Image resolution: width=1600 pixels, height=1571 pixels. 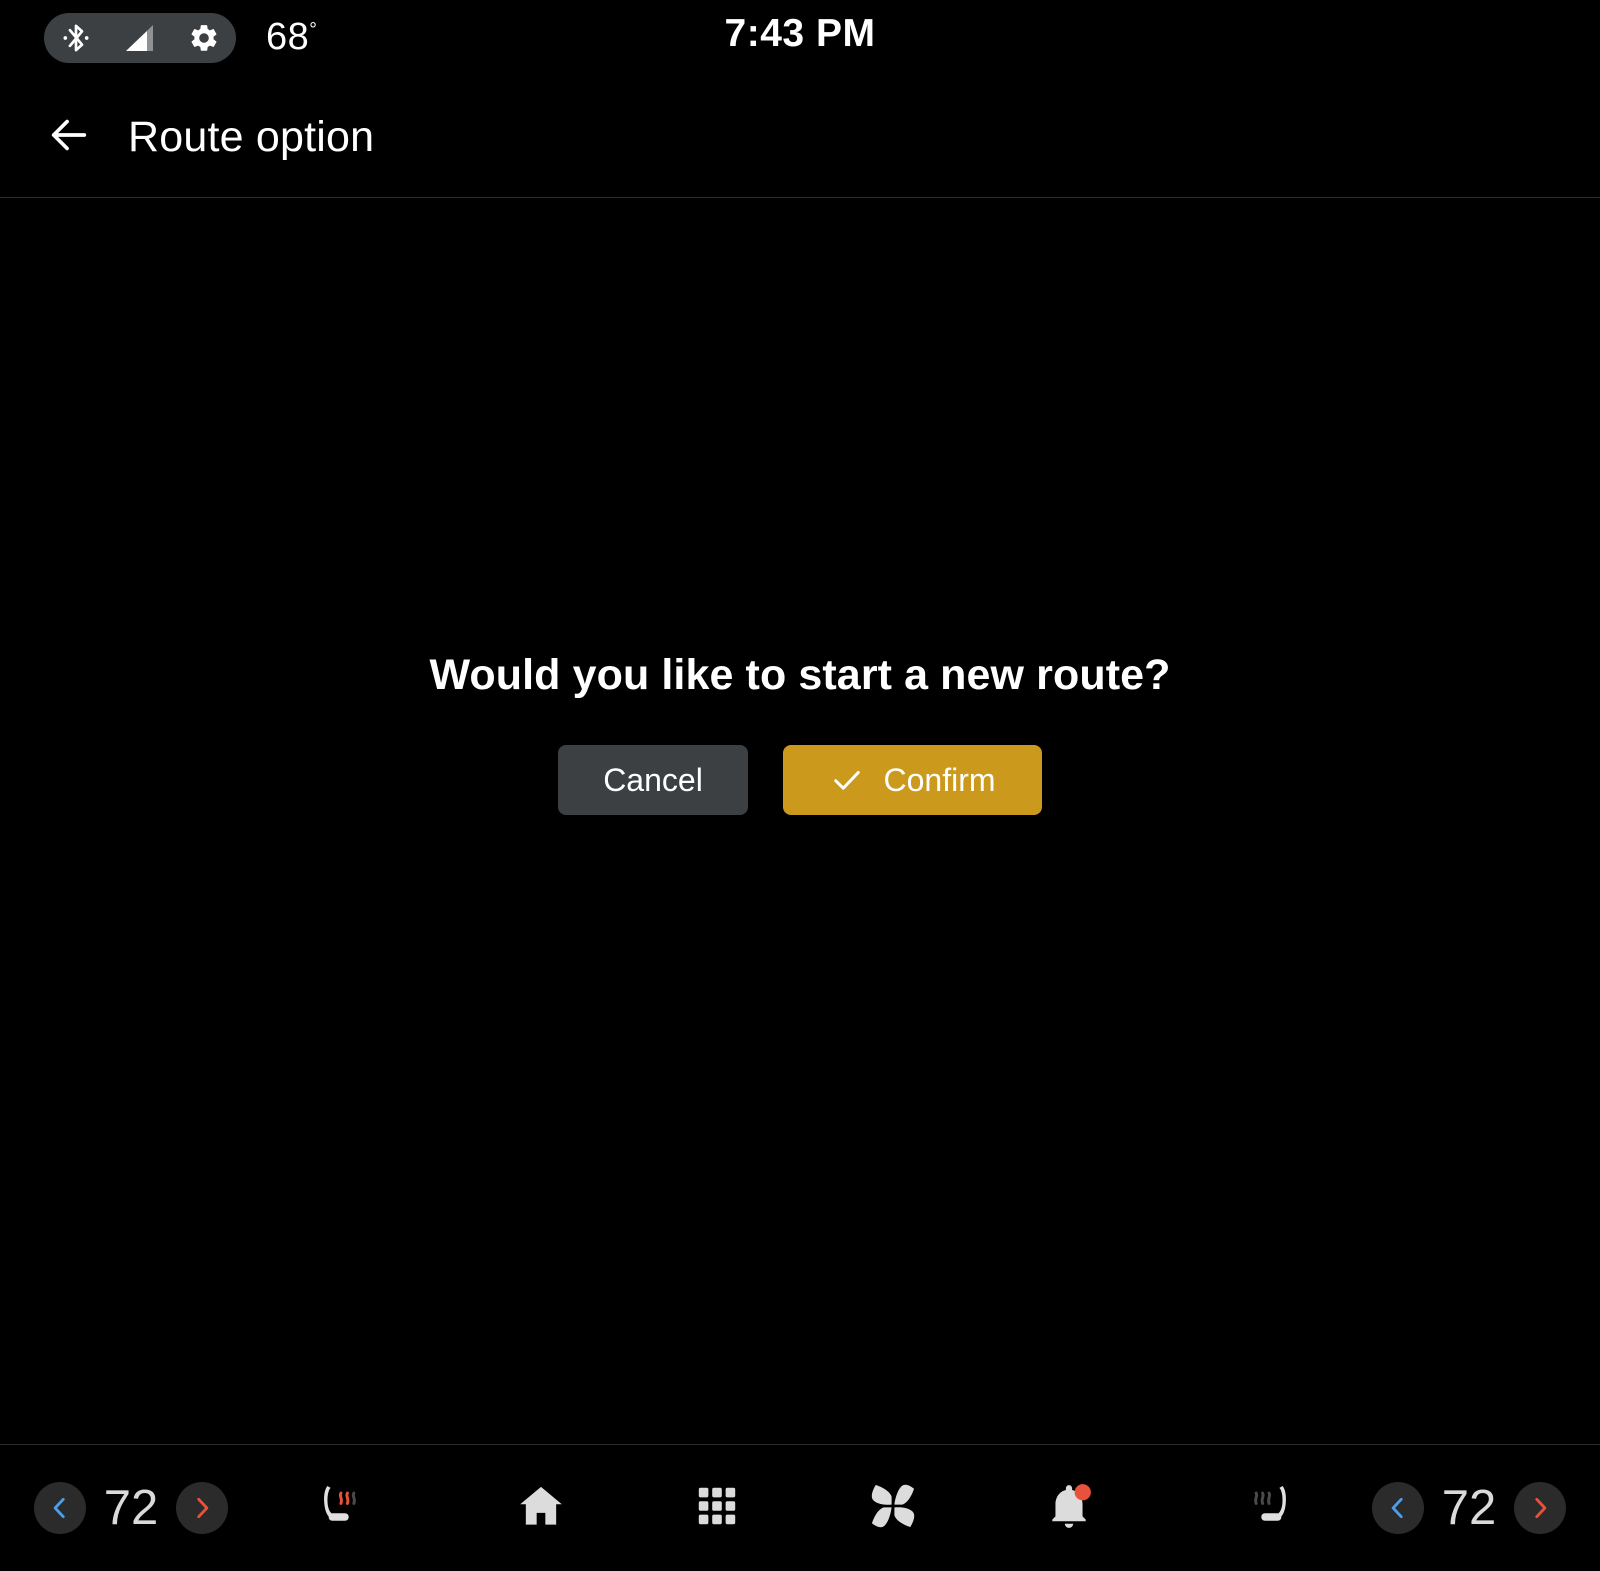 I want to click on dialog-actions: Cancel Confirm, so click(x=800, y=780).